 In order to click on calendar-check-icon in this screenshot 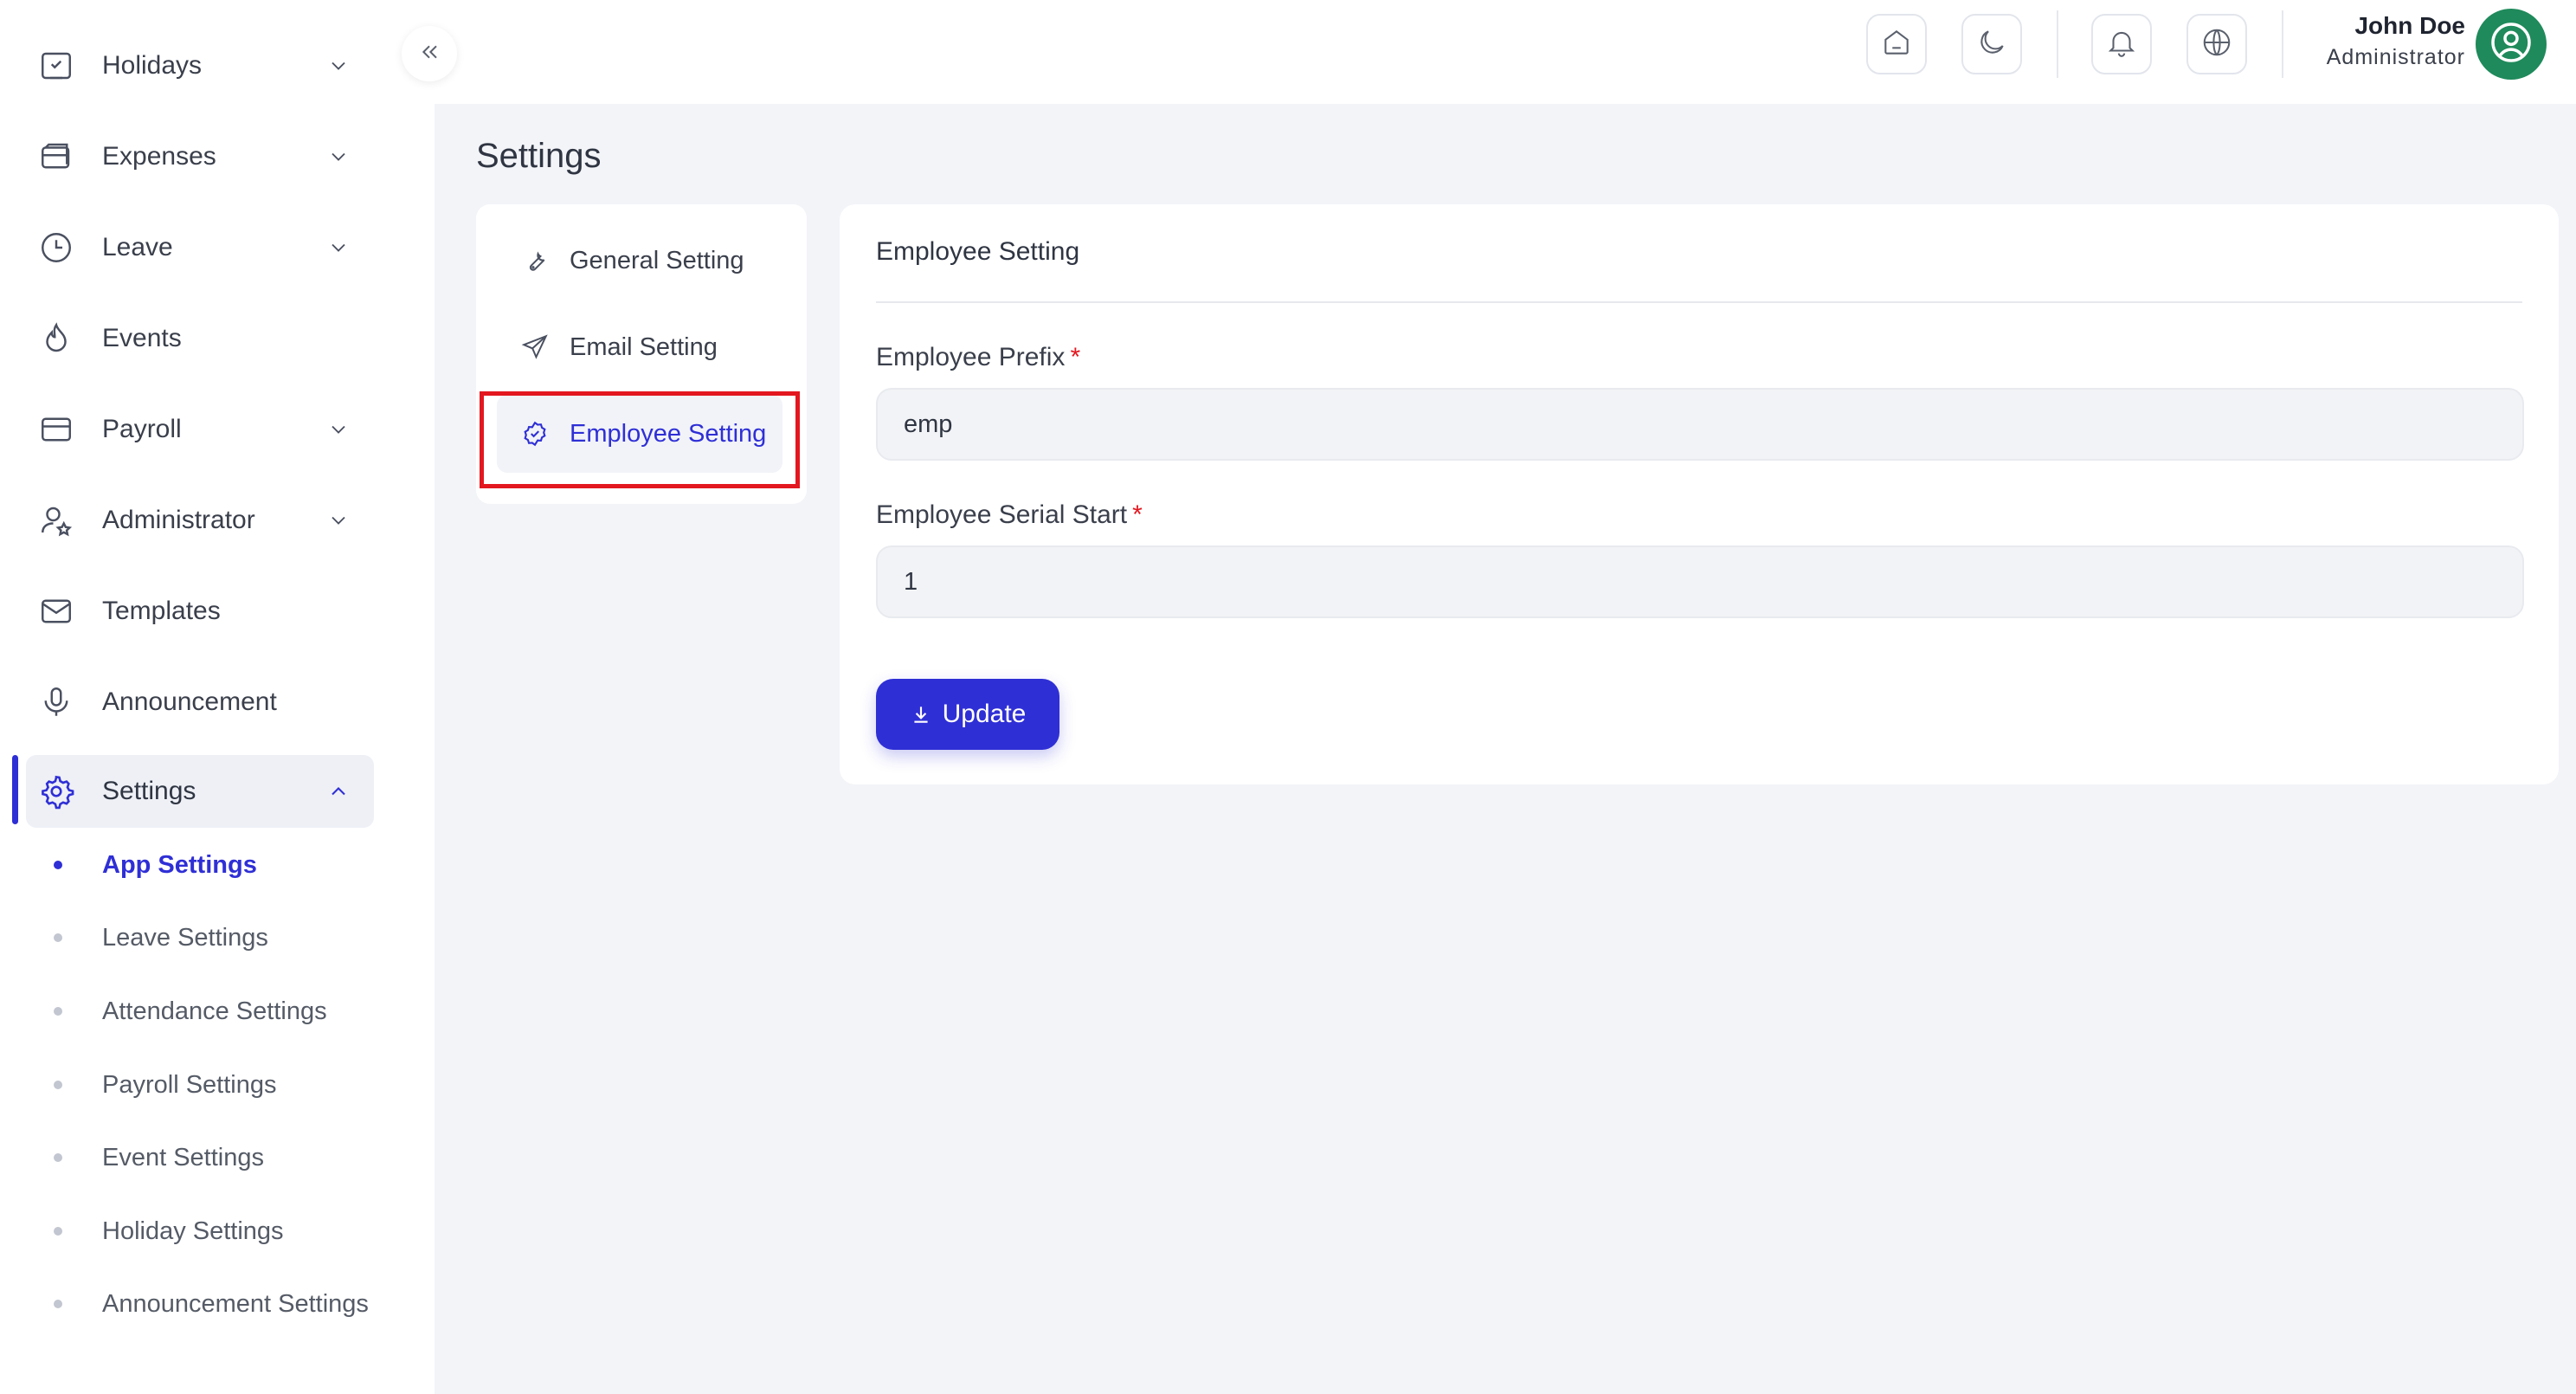, I will do `click(56, 66)`.